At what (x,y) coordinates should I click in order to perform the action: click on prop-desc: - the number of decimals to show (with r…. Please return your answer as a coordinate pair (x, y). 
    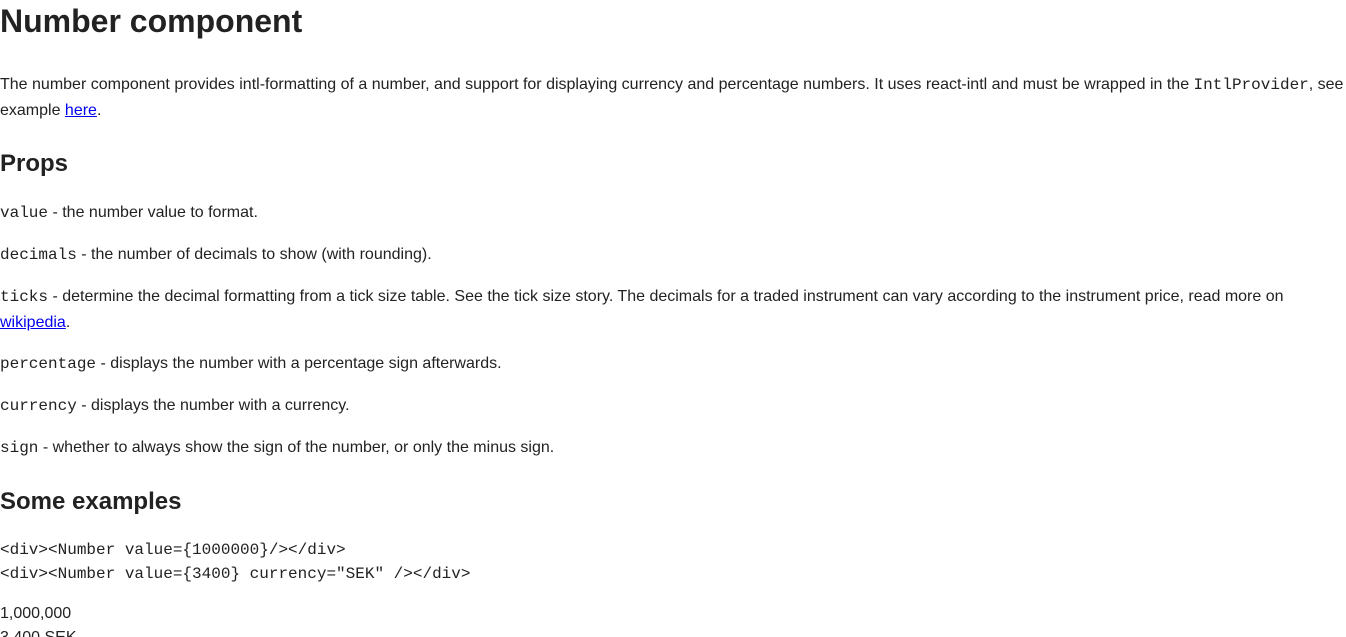
    Looking at the image, I should click on (254, 254).